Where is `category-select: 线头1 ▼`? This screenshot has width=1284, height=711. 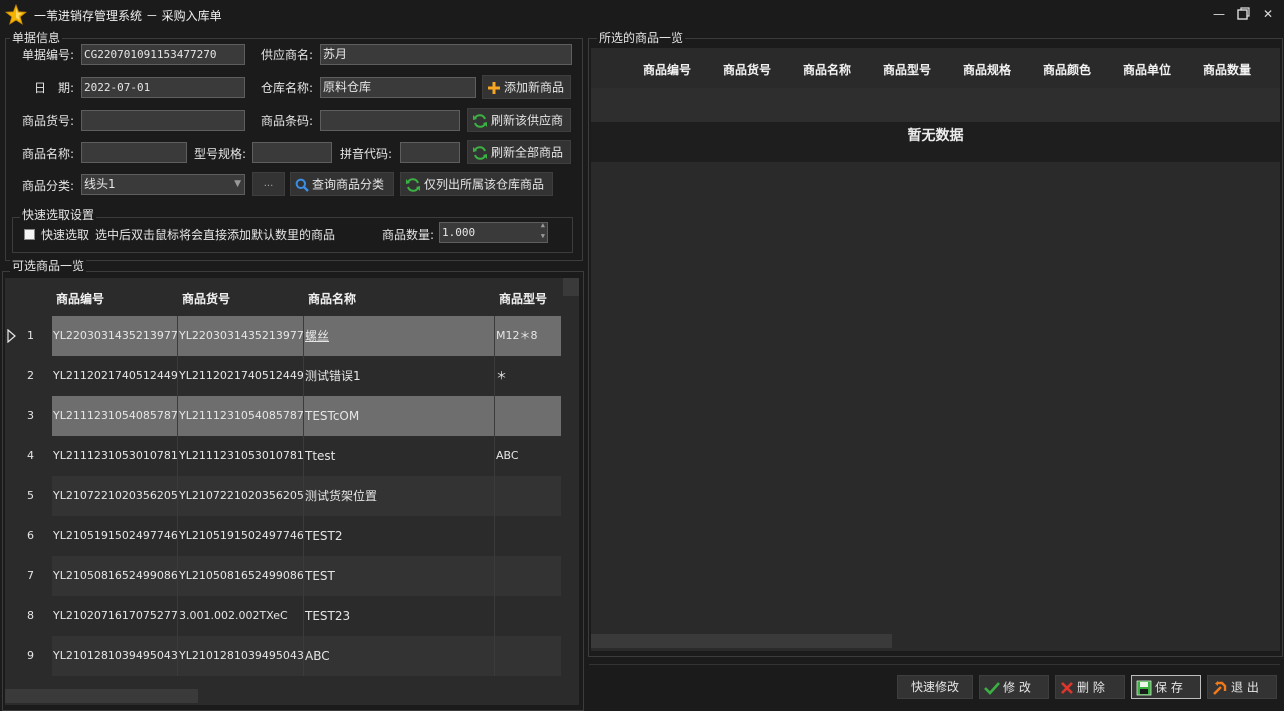 category-select: 线头1 ▼ is located at coordinates (163, 184).